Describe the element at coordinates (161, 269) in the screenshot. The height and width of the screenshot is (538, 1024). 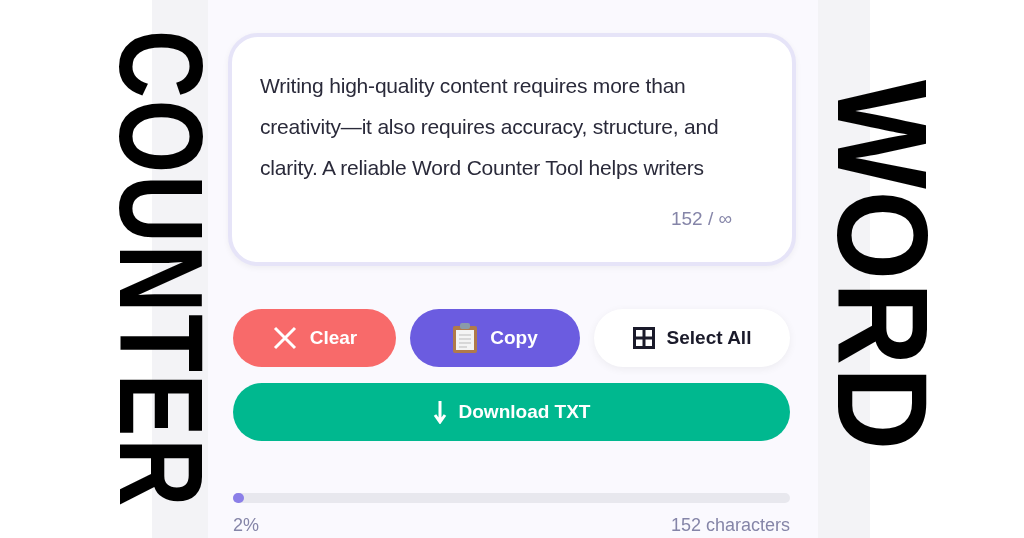
I see `vertical-title: COUNTER` at that location.